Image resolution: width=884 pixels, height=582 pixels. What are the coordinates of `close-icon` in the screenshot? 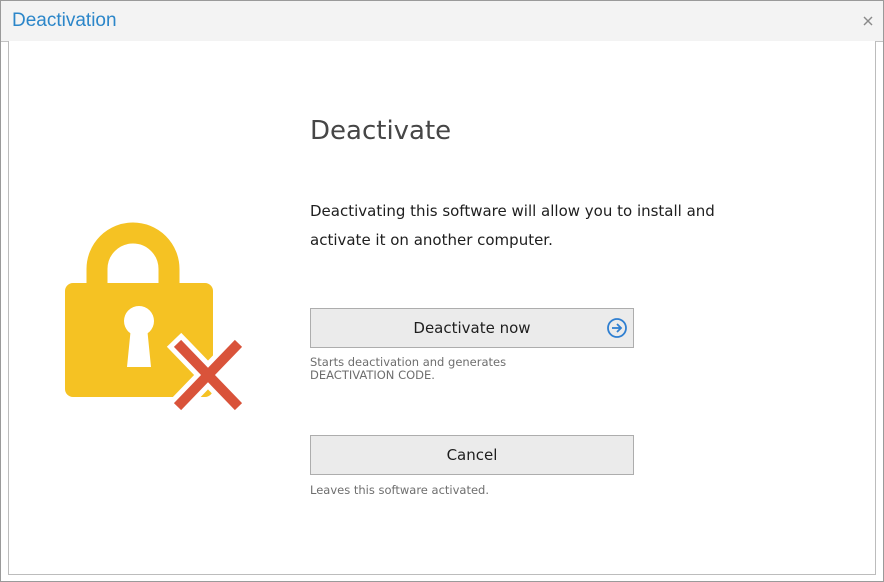 It's located at (868, 20).